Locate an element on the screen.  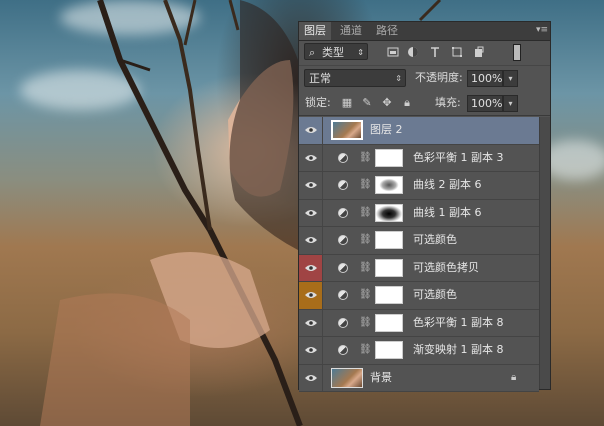
filter-label: 类型 is located at coordinates (333, 52).